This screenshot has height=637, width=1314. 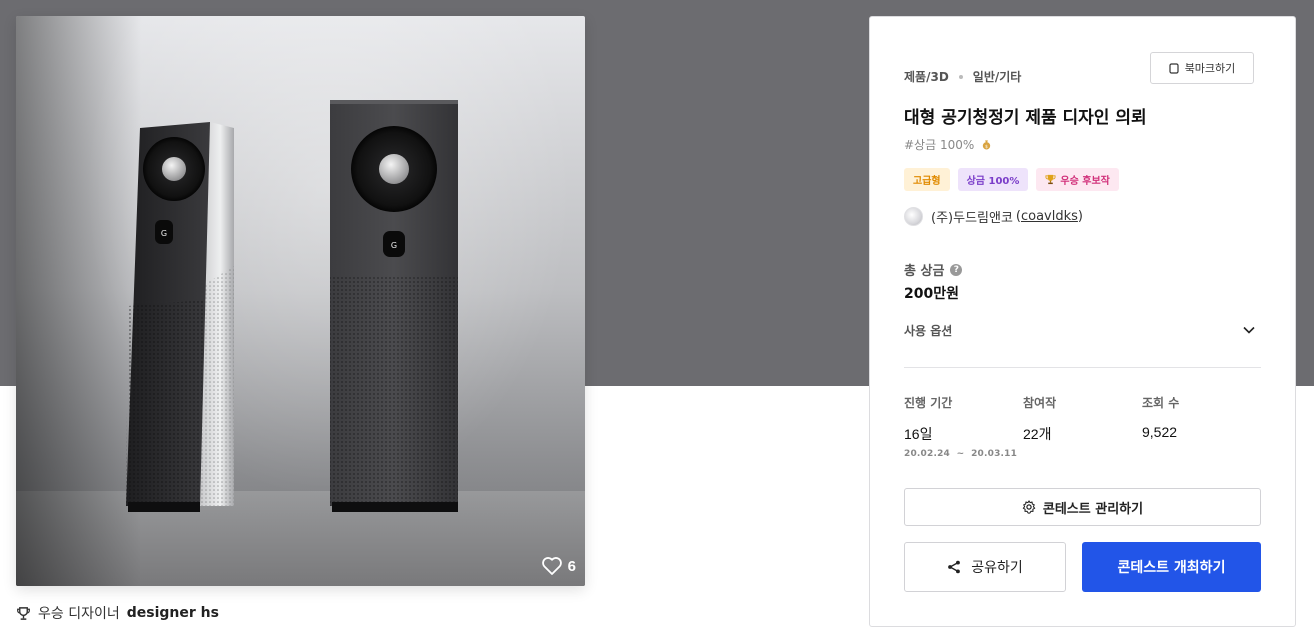 I want to click on manage-contest-button: 콘테스트 관리하기, so click(x=1082, y=507).